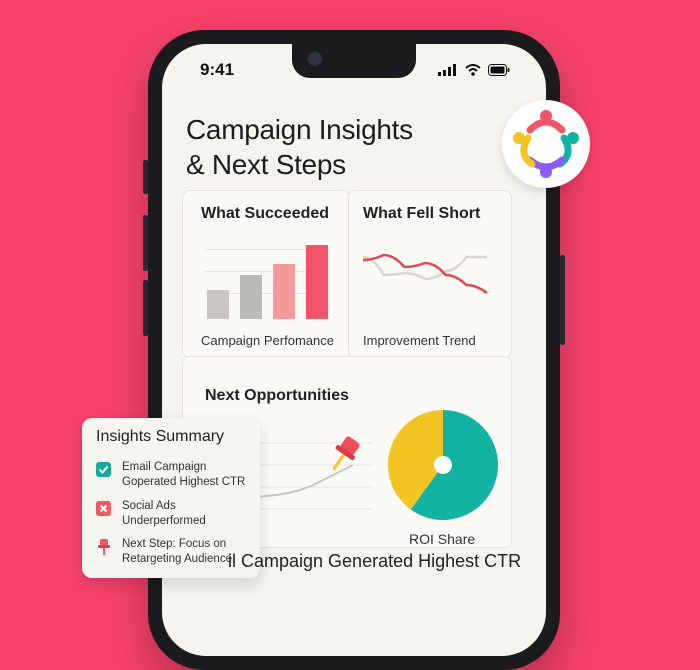 Image resolution: width=700 pixels, height=670 pixels. Describe the element at coordinates (104, 549) in the screenshot. I see `pin-icon` at that location.